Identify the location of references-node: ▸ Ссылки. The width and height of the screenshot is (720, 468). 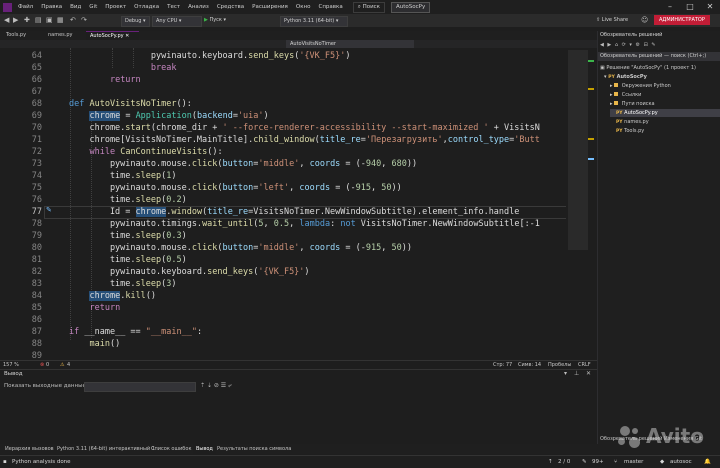
(625, 95).